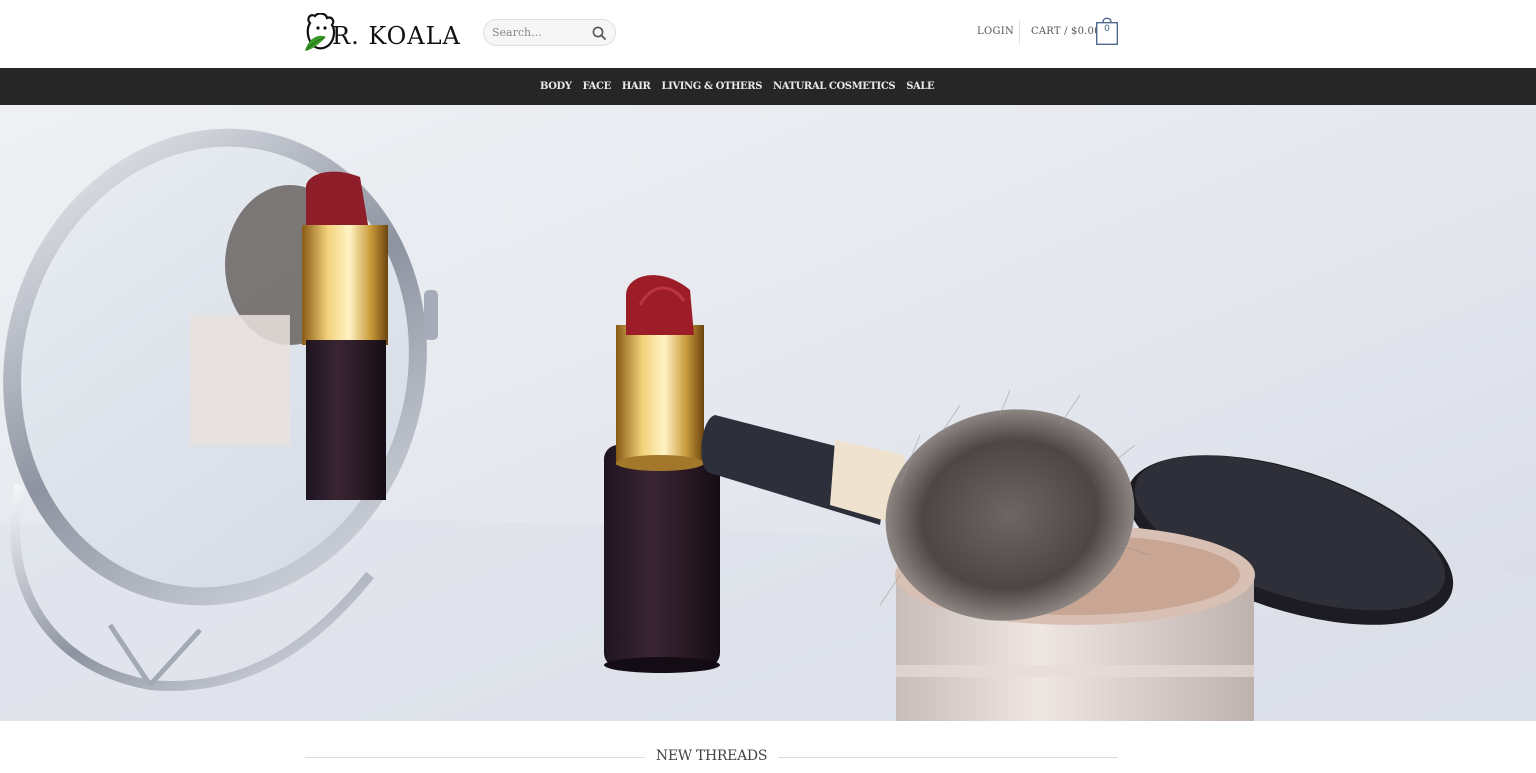  Describe the element at coordinates (475, 757) in the screenshot. I see `section-divider-left` at that location.